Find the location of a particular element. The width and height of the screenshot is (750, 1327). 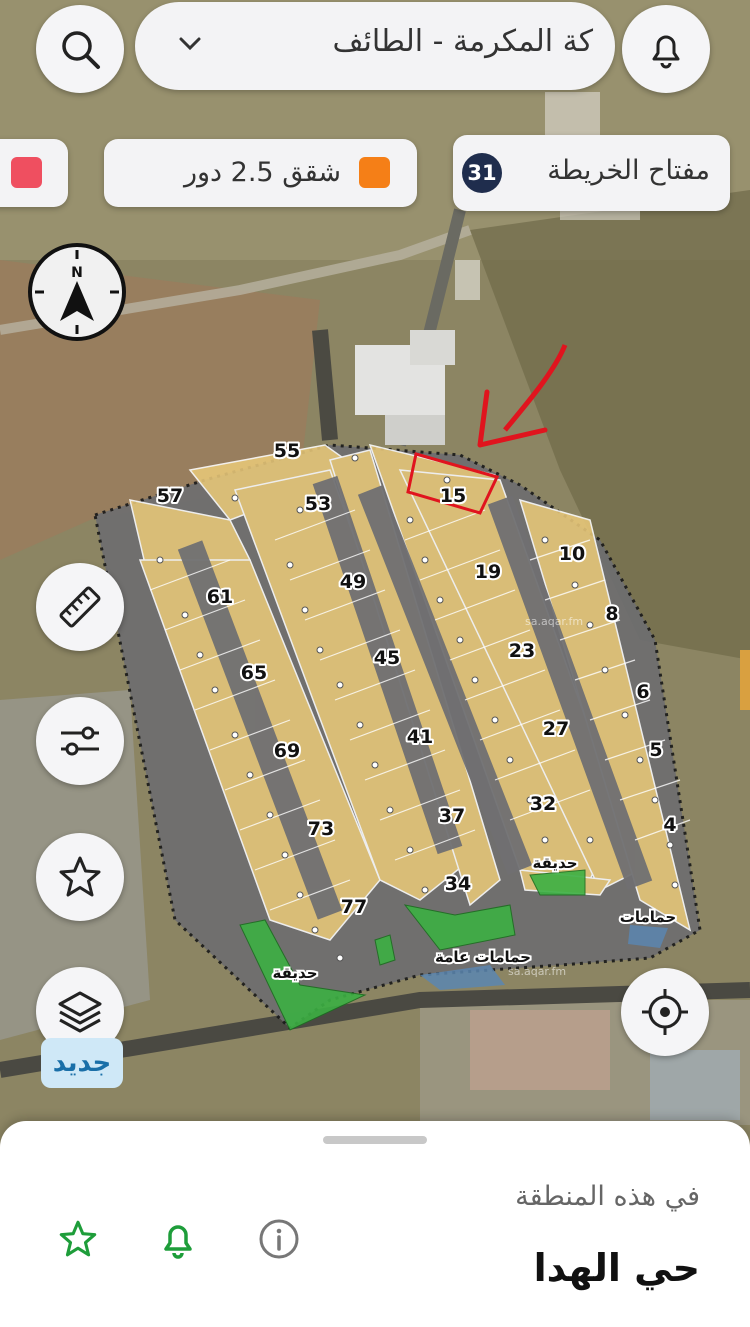

plot-number-77: 77 is located at coordinates (354, 907).